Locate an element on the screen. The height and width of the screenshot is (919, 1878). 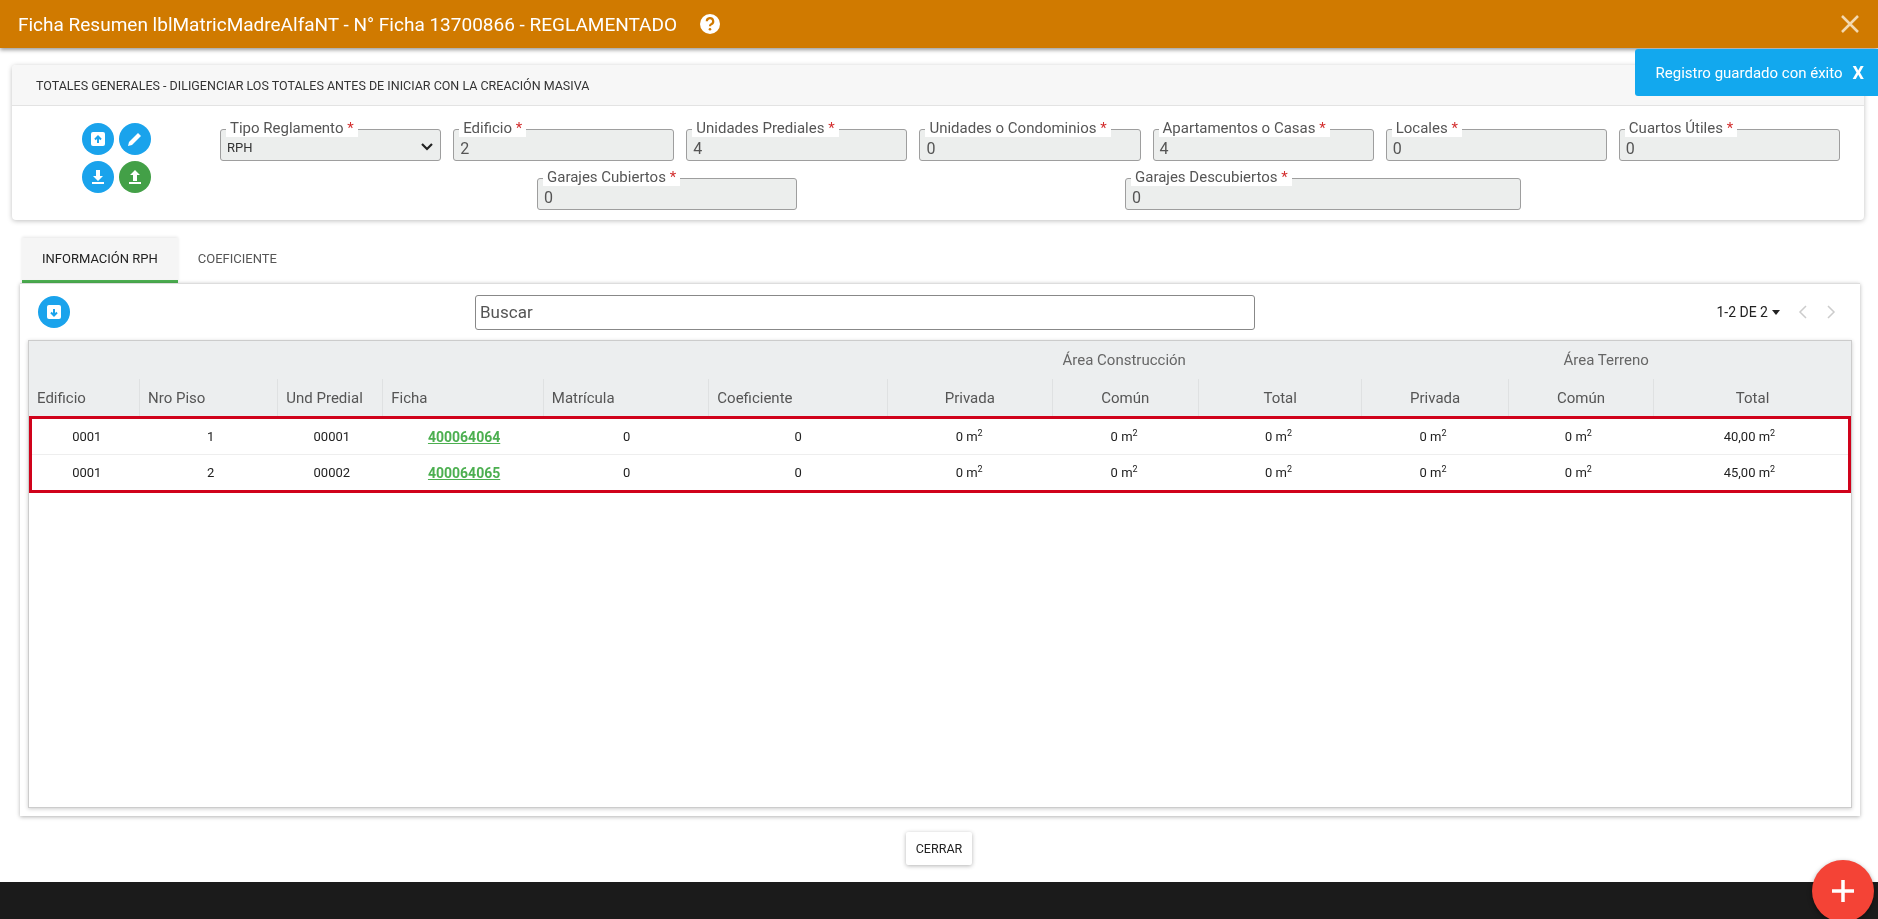
help-icon is located at coordinates (710, 24).